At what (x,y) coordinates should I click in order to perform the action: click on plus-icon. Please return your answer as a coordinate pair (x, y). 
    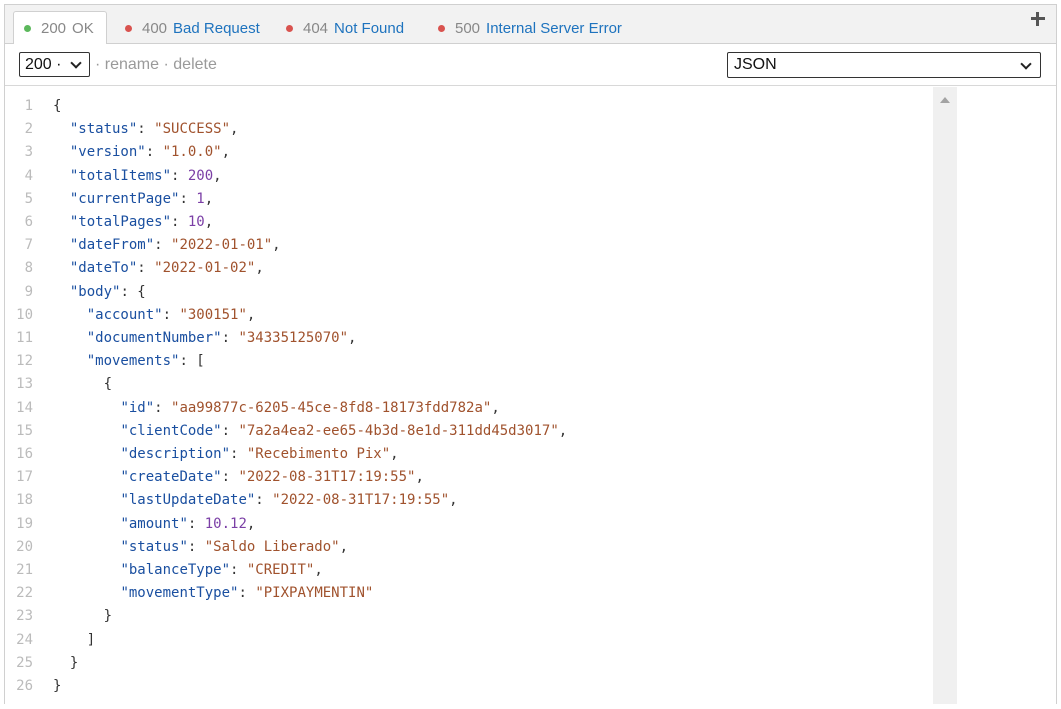
    Looking at the image, I should click on (1038, 19).